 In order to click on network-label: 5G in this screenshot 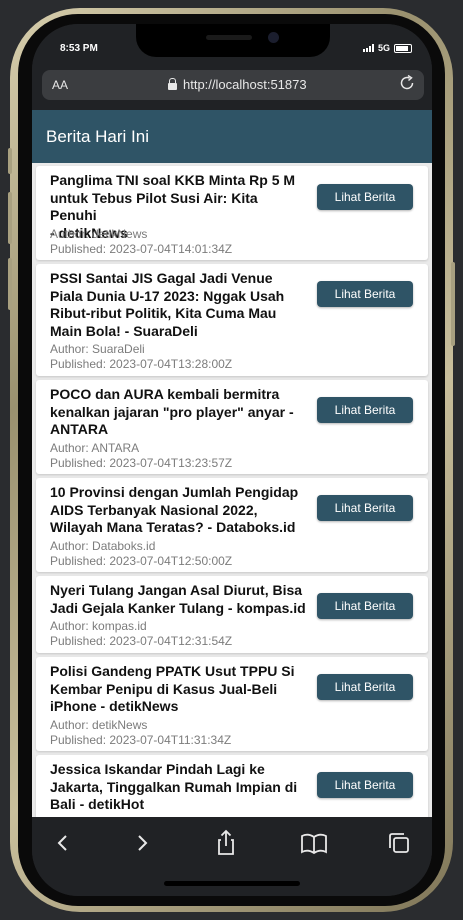, I will do `click(383, 48)`.